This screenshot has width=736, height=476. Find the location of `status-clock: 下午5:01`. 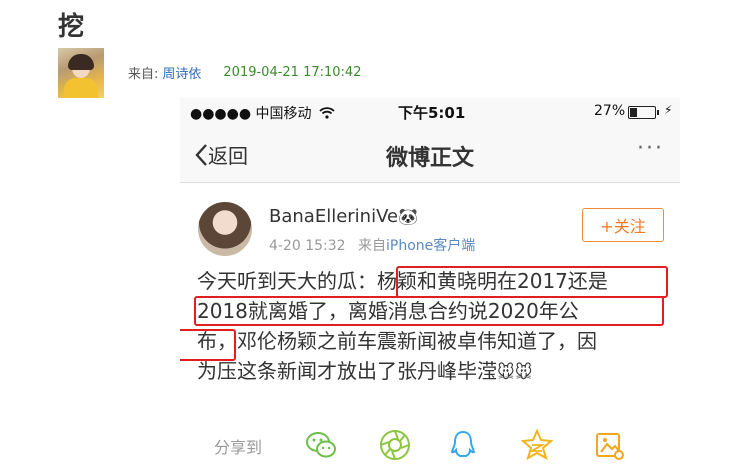

status-clock: 下午5:01 is located at coordinates (432, 113).